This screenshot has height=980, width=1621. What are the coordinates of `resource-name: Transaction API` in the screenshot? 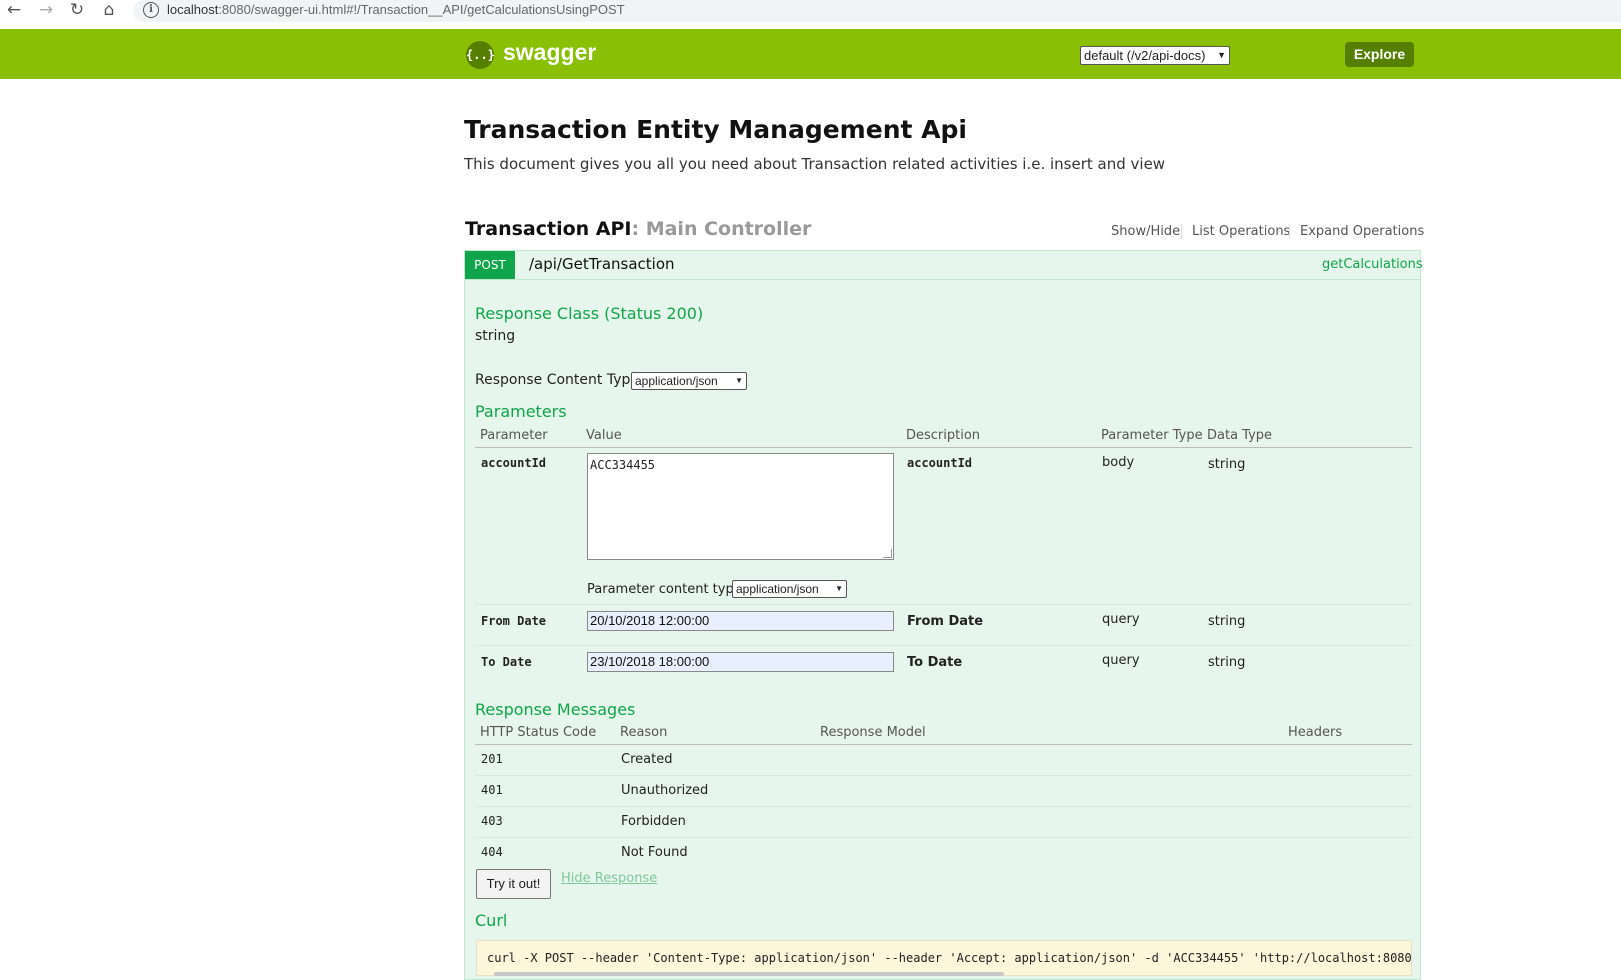 It's located at (548, 229).